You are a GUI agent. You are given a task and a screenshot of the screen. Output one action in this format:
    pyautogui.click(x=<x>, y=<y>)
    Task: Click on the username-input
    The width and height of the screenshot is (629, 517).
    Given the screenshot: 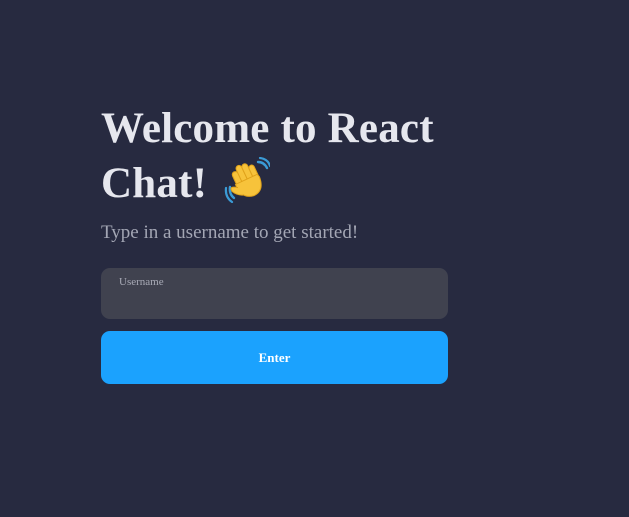 What is the action you would take?
    pyautogui.click(x=274, y=302)
    